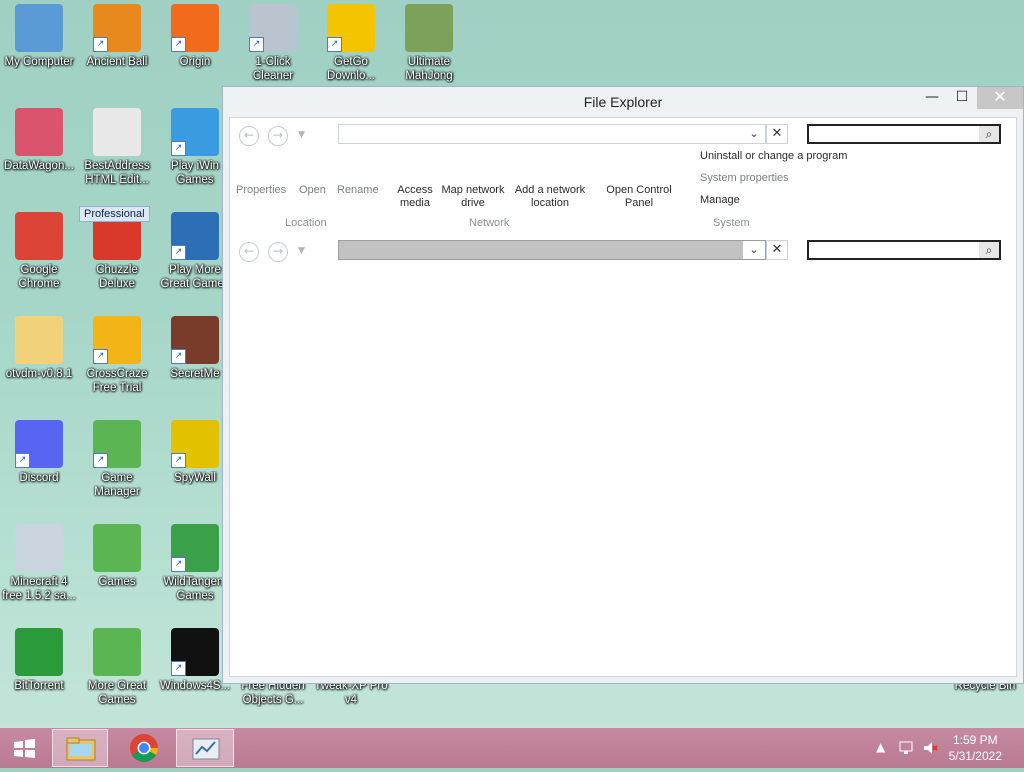 Image resolution: width=1024 pixels, height=772 pixels. What do you see at coordinates (301, 135) in the screenshot?
I see `recent-dropdown-icon: ▼` at bounding box center [301, 135].